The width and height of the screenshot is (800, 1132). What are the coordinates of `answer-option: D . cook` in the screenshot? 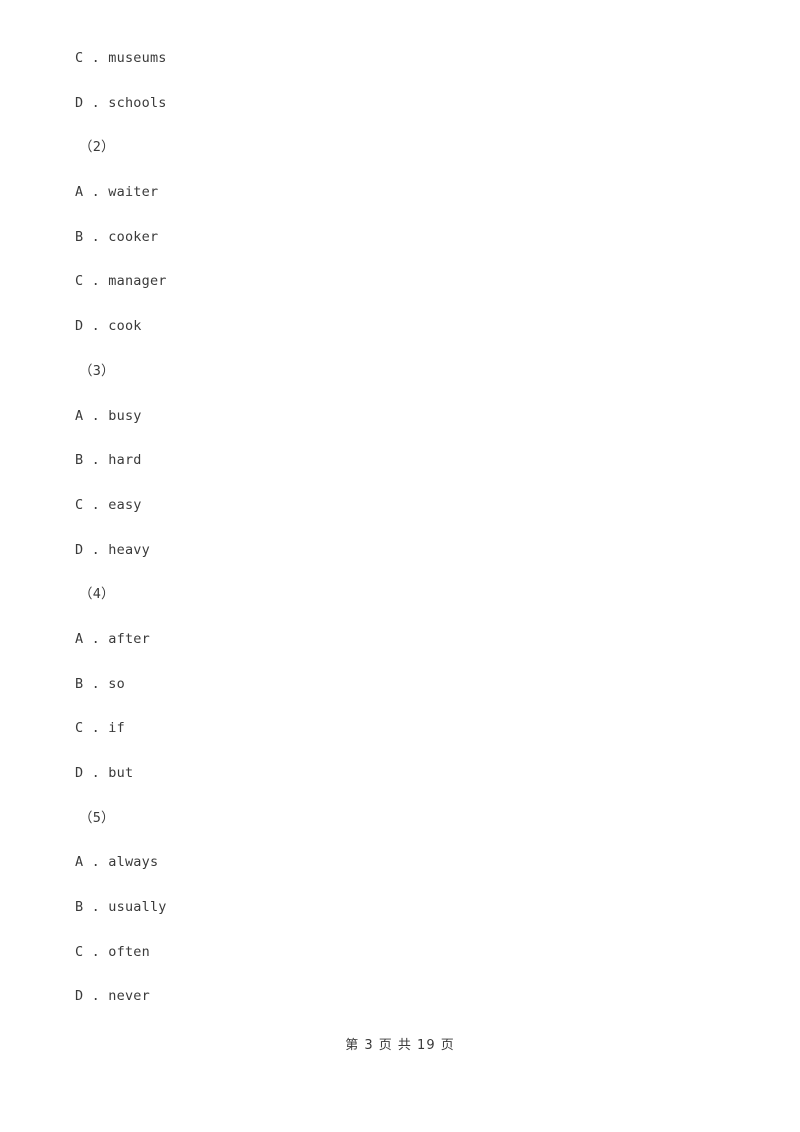 It's located at (108, 326).